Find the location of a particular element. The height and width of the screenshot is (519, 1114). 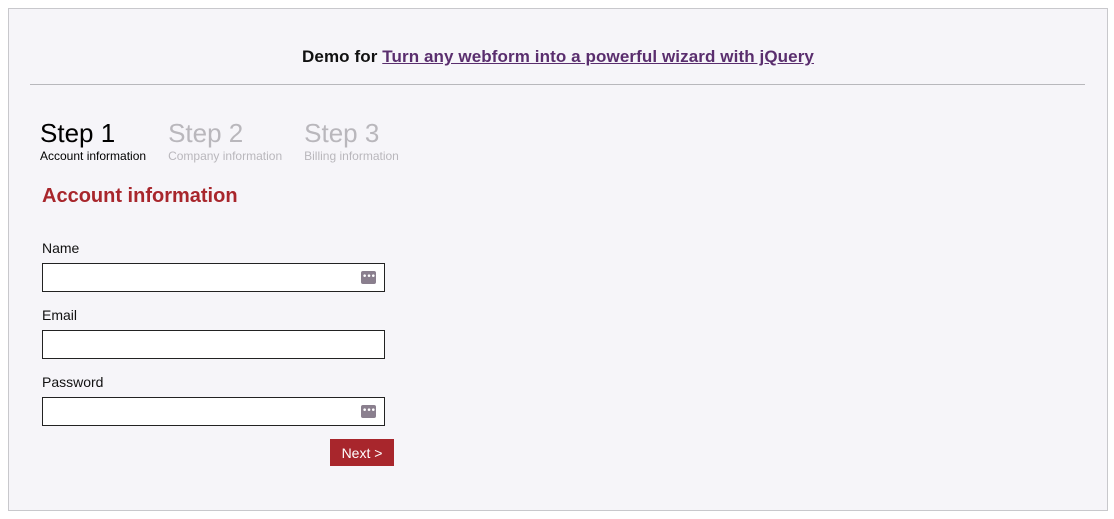

step-1-title: Step 1 is located at coordinates (78, 133).